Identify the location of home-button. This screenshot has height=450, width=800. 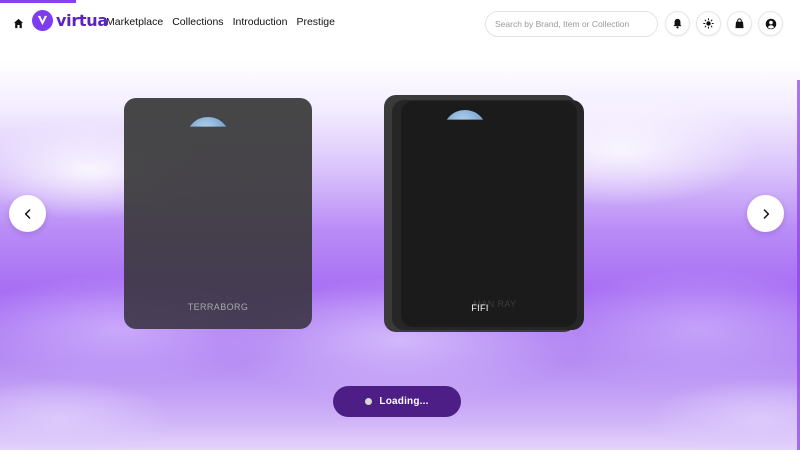
(18, 23).